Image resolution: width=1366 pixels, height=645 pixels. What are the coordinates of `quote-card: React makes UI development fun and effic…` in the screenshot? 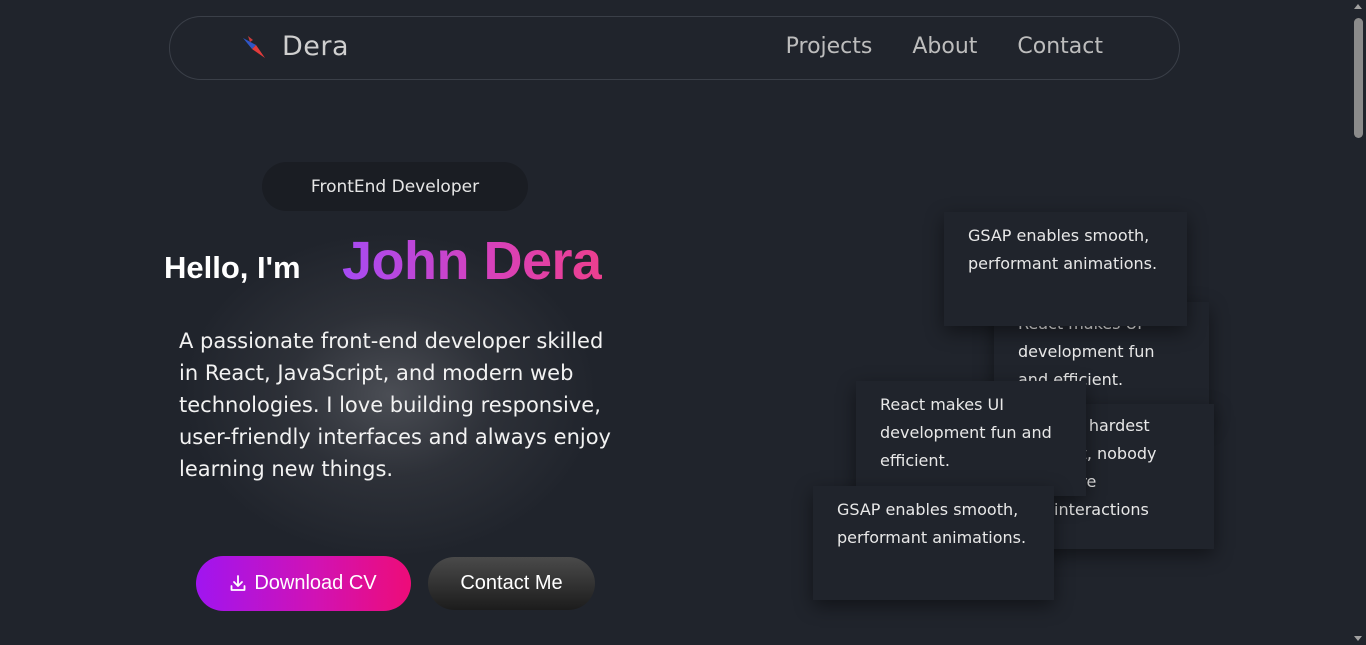 It's located at (971, 438).